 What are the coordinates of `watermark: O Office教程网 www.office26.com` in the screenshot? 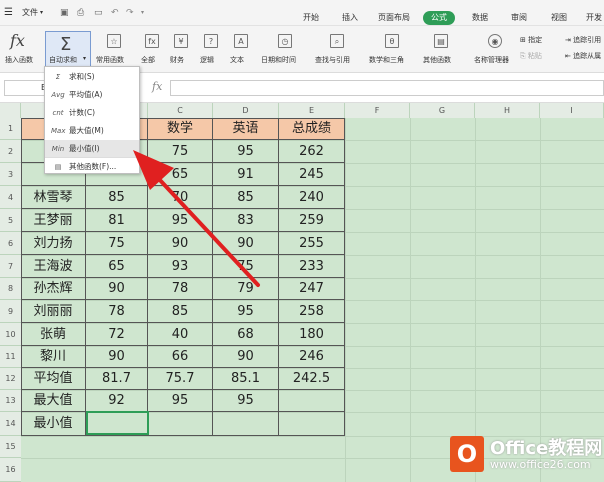 It's located at (527, 454).